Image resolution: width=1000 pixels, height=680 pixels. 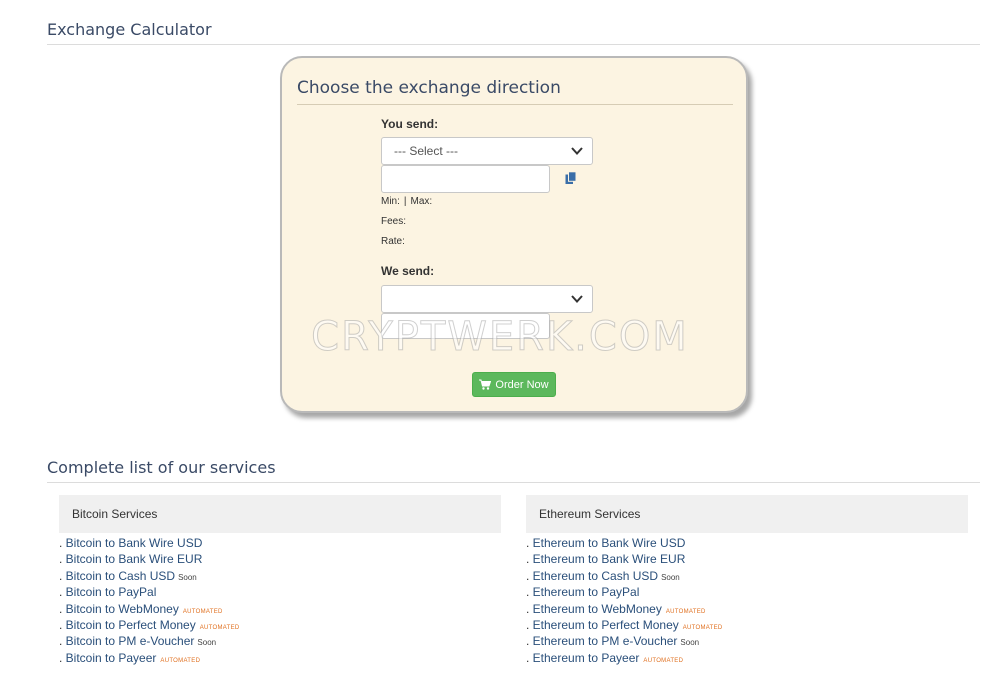 I want to click on service-link: . Bitcoin to Perfect Money AUTOMATED, so click(x=280, y=625).